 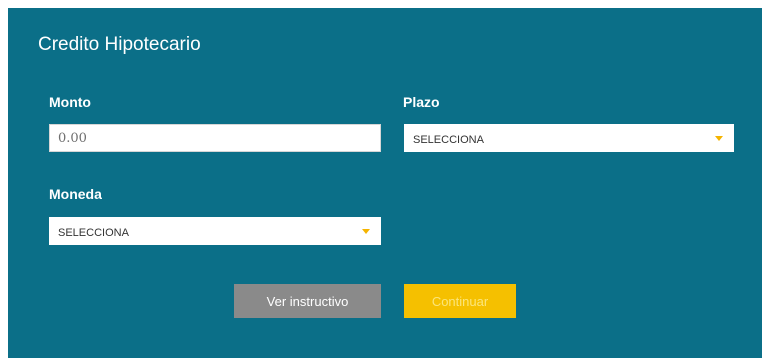 What do you see at coordinates (215, 138) in the screenshot?
I see `monto-input` at bounding box center [215, 138].